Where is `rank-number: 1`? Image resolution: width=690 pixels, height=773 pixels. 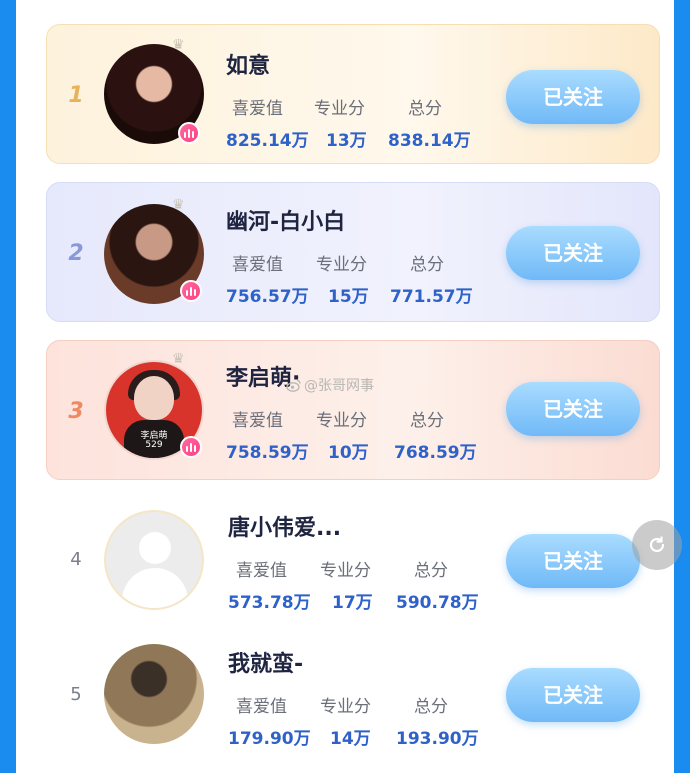 rank-number: 1 is located at coordinates (76, 95).